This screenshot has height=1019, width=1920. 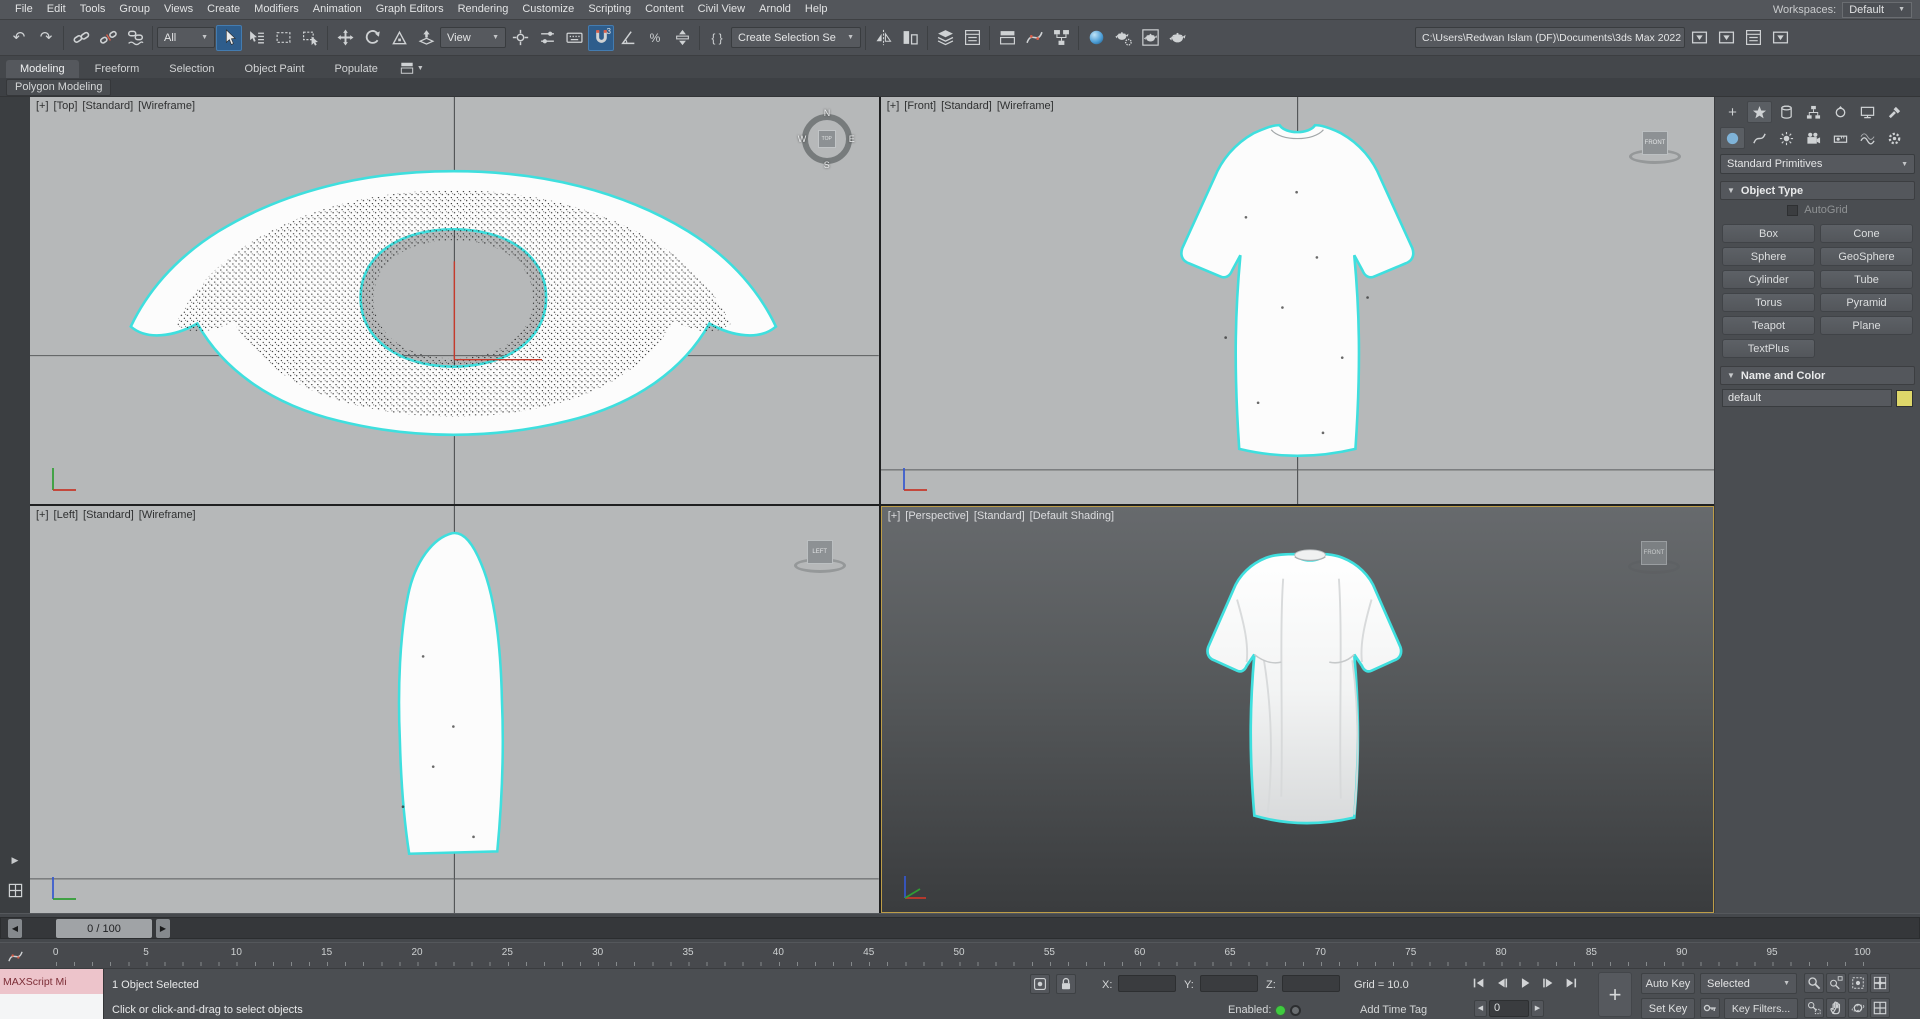 What do you see at coordinates (827, 165) in the screenshot?
I see `compass-south-label: S` at bounding box center [827, 165].